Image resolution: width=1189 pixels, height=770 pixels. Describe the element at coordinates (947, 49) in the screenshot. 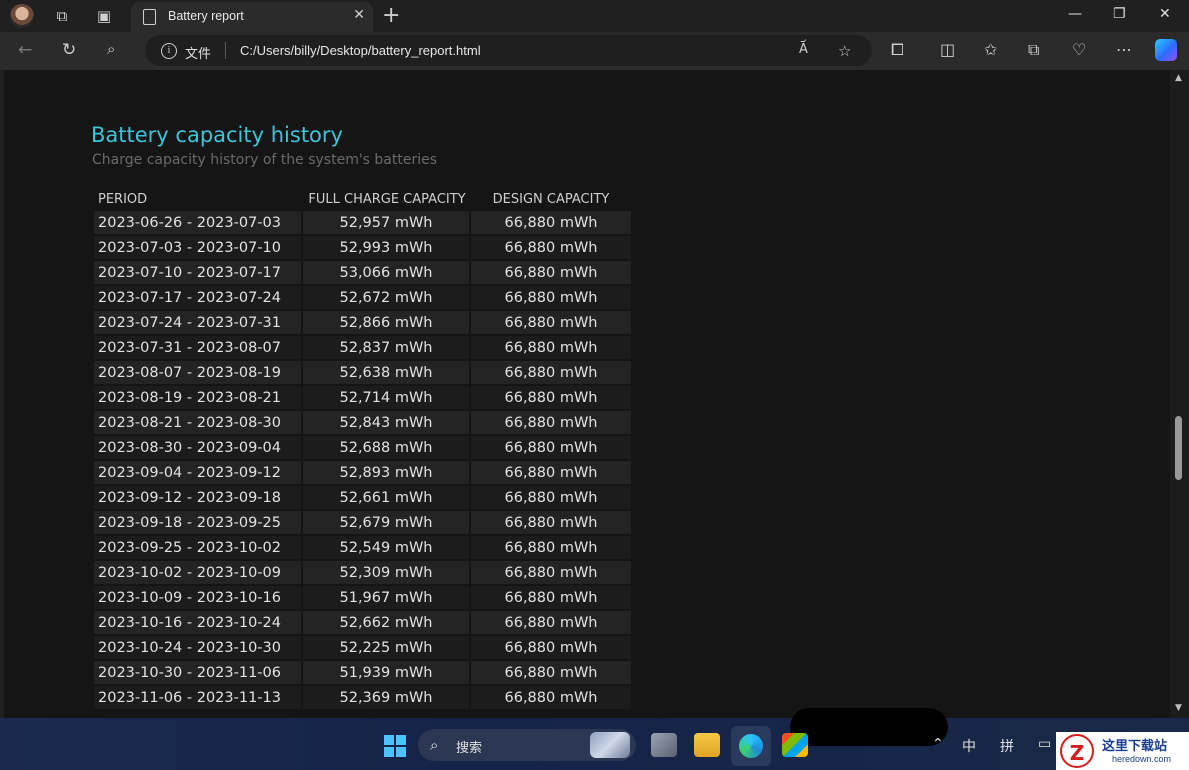

I see `split-screen-icon: ◫` at that location.